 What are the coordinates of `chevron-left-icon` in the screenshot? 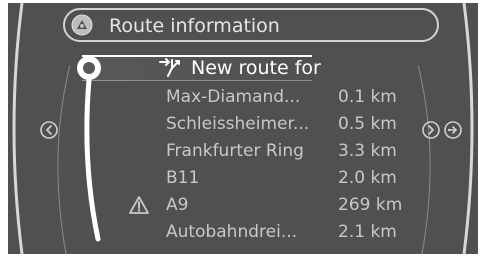 It's located at (49, 130).